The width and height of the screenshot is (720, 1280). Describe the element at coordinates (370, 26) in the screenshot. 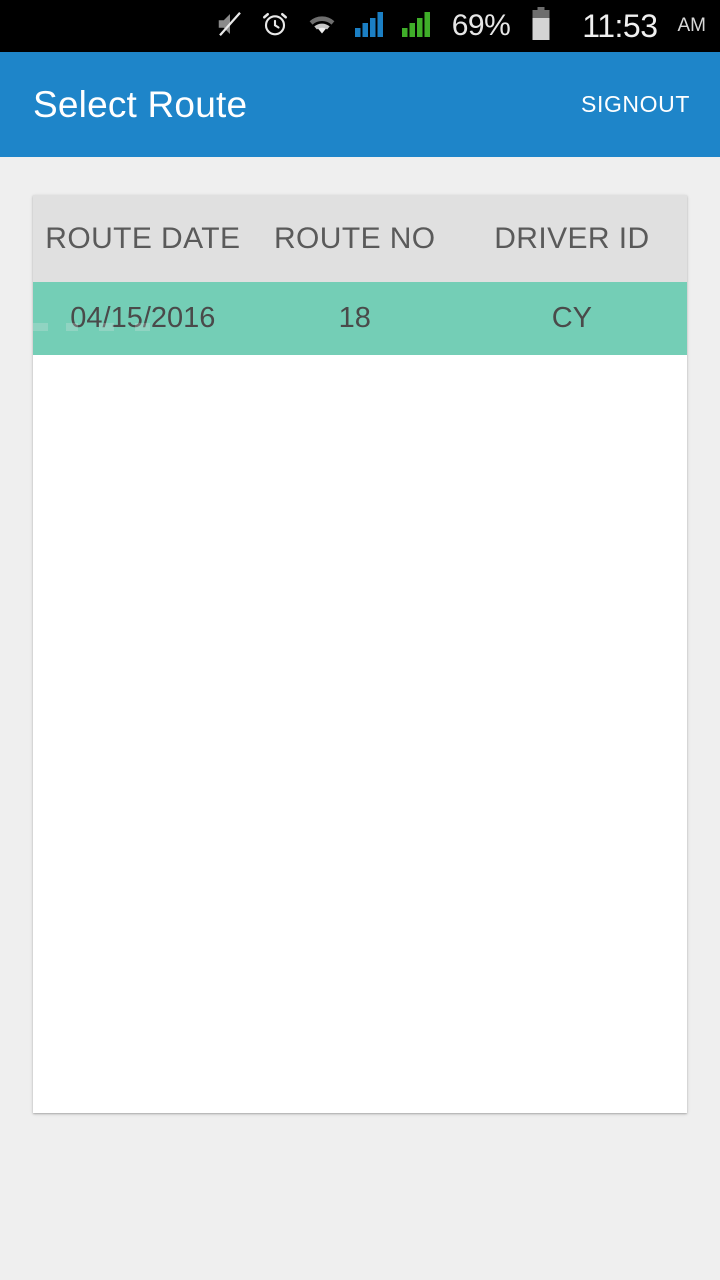

I see `signal-sim1-icon` at that location.